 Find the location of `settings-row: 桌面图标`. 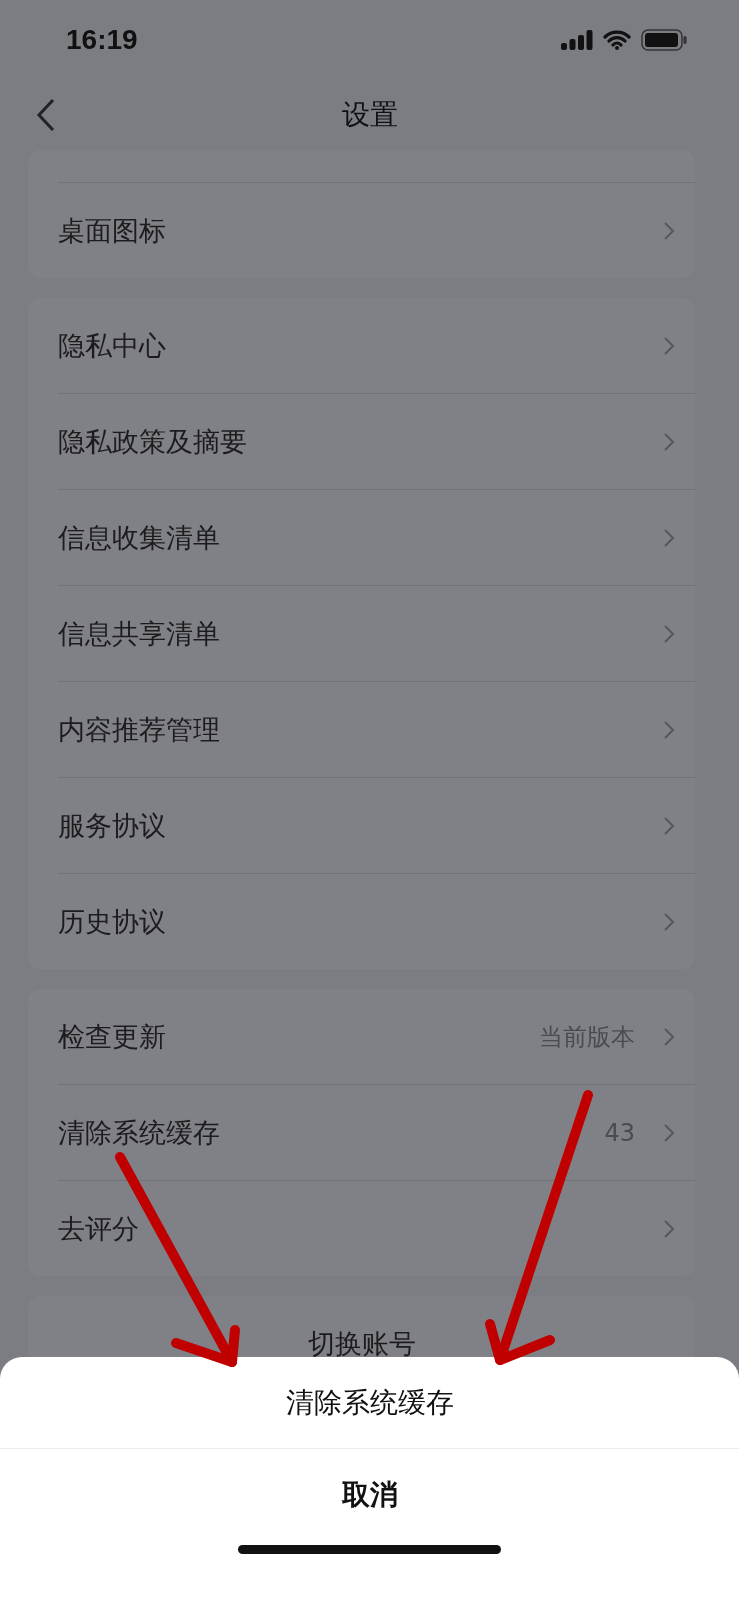

settings-row: 桌面图标 is located at coordinates (376, 230).